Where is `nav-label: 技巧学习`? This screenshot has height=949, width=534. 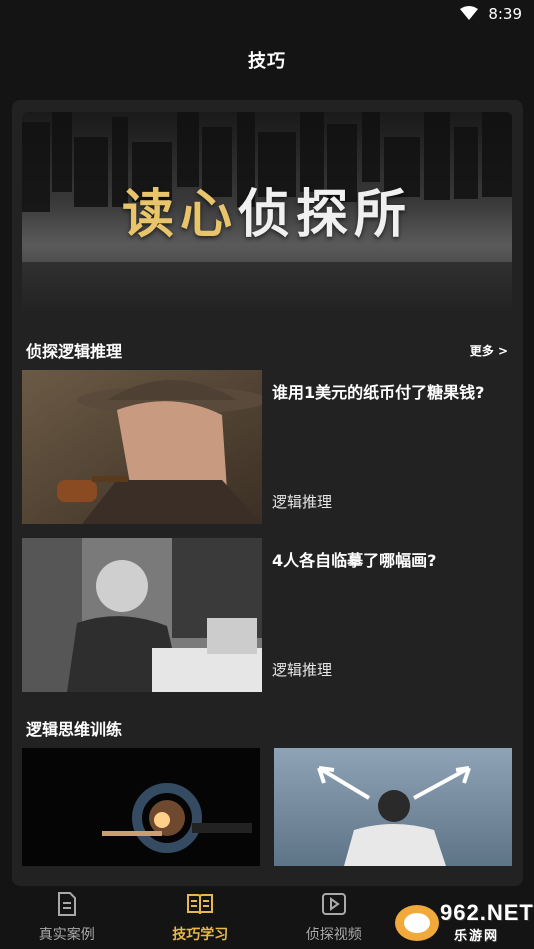
nav-label: 技巧学习 is located at coordinates (200, 934).